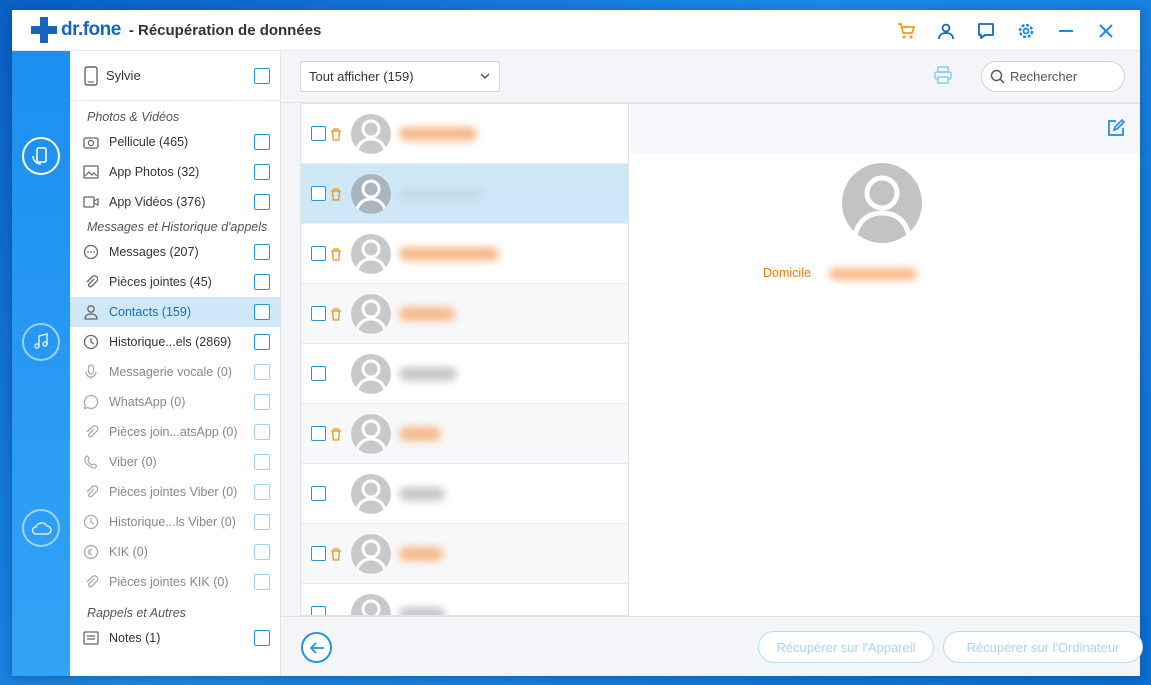  What do you see at coordinates (175, 312) in the screenshot?
I see `category-contacts: Contacts (159)` at bounding box center [175, 312].